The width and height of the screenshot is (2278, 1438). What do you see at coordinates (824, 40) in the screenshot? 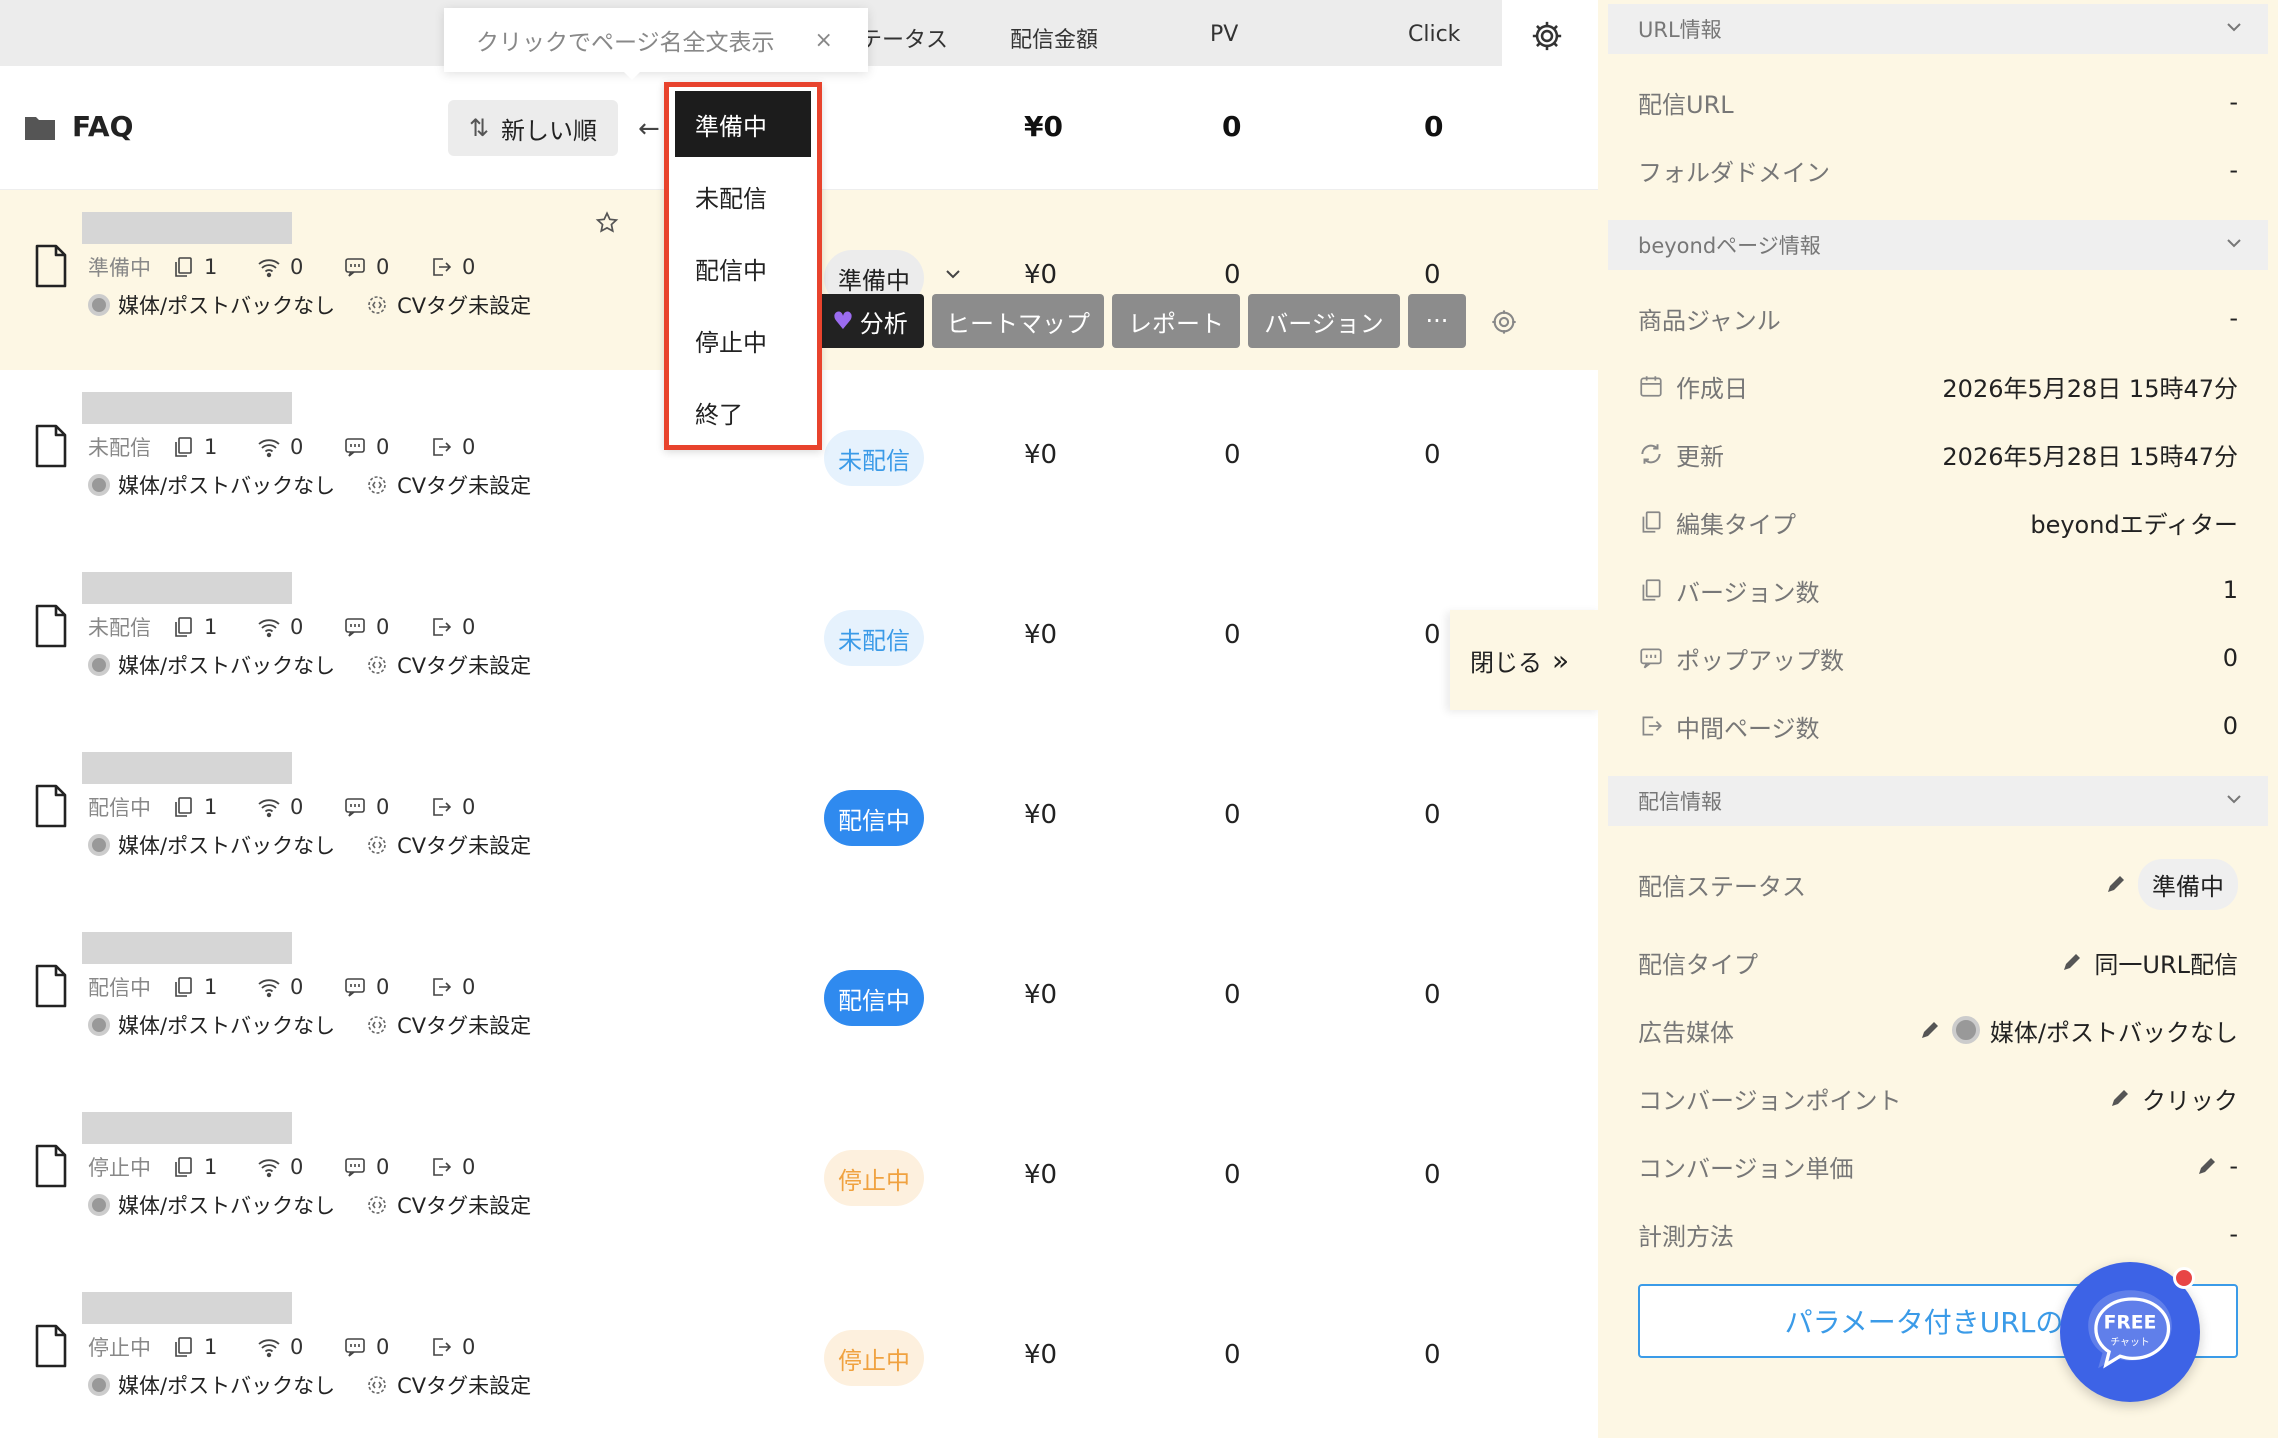
I see `tooltip-close-icon: ×` at bounding box center [824, 40].